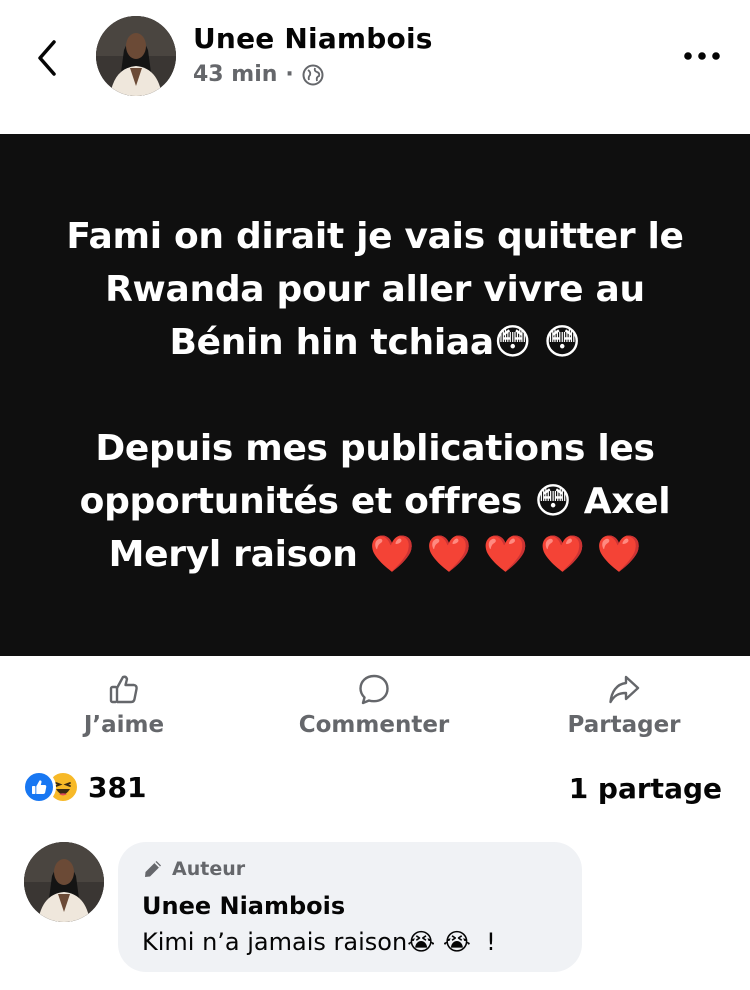  I want to click on share-button: Partager, so click(624, 708).